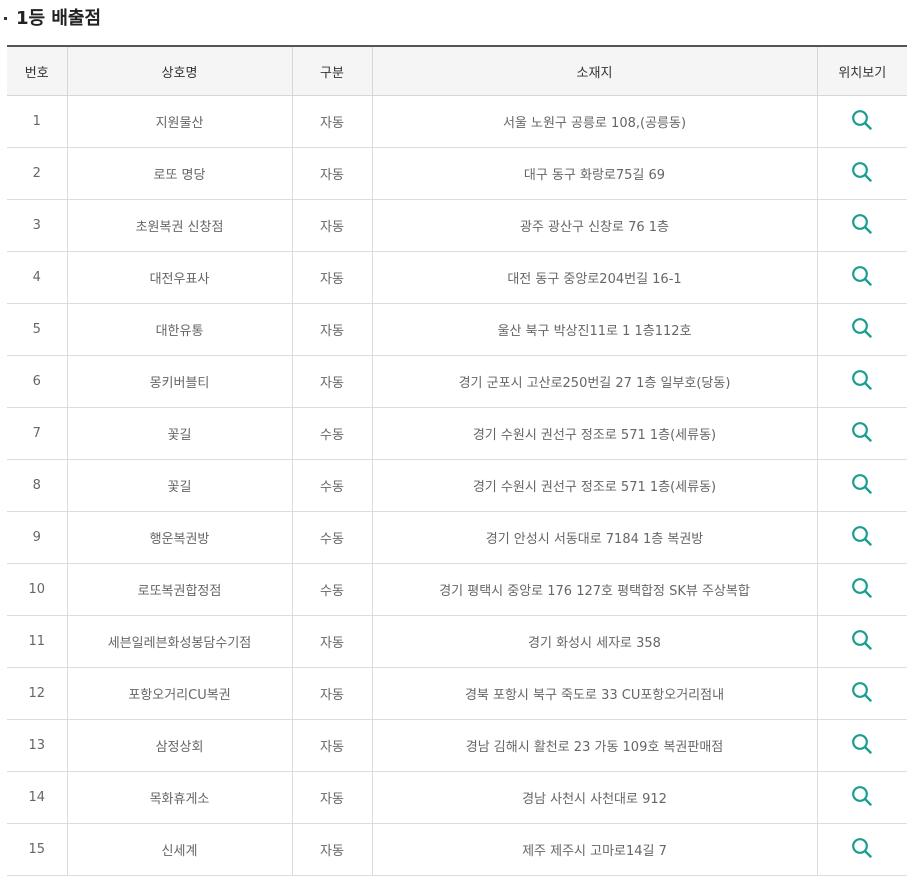  I want to click on page-title: 1등 배출점, so click(59, 18).